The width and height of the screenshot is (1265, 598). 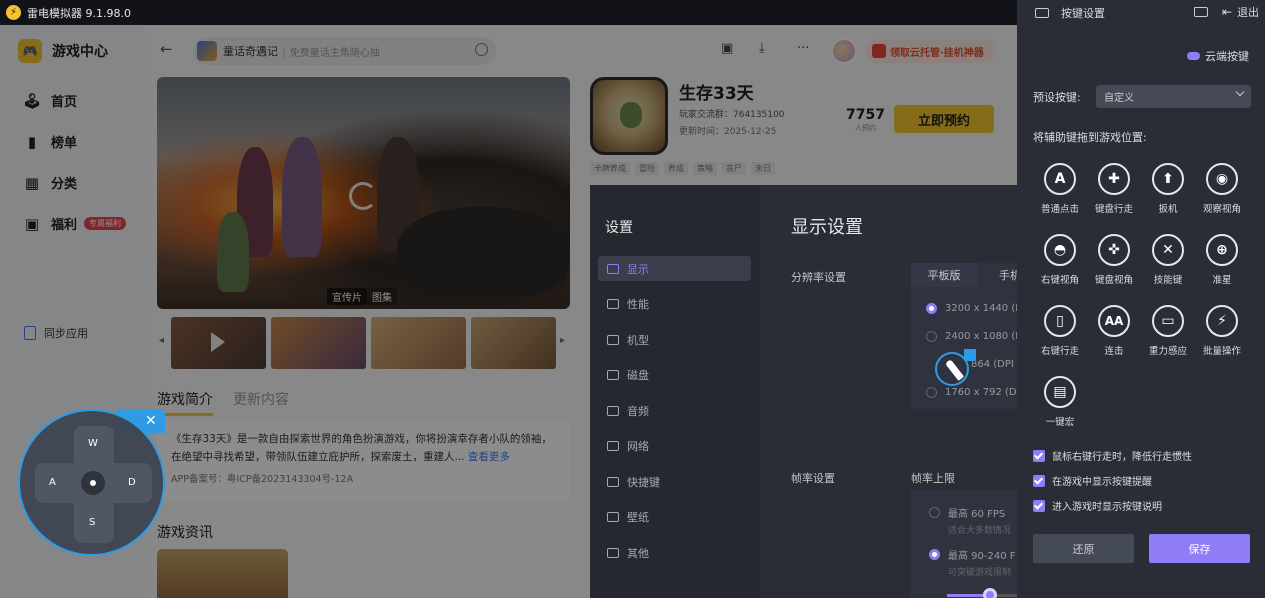 I want to click on tool-right-click-view: ◓ 右键视角, so click(x=1060, y=260).